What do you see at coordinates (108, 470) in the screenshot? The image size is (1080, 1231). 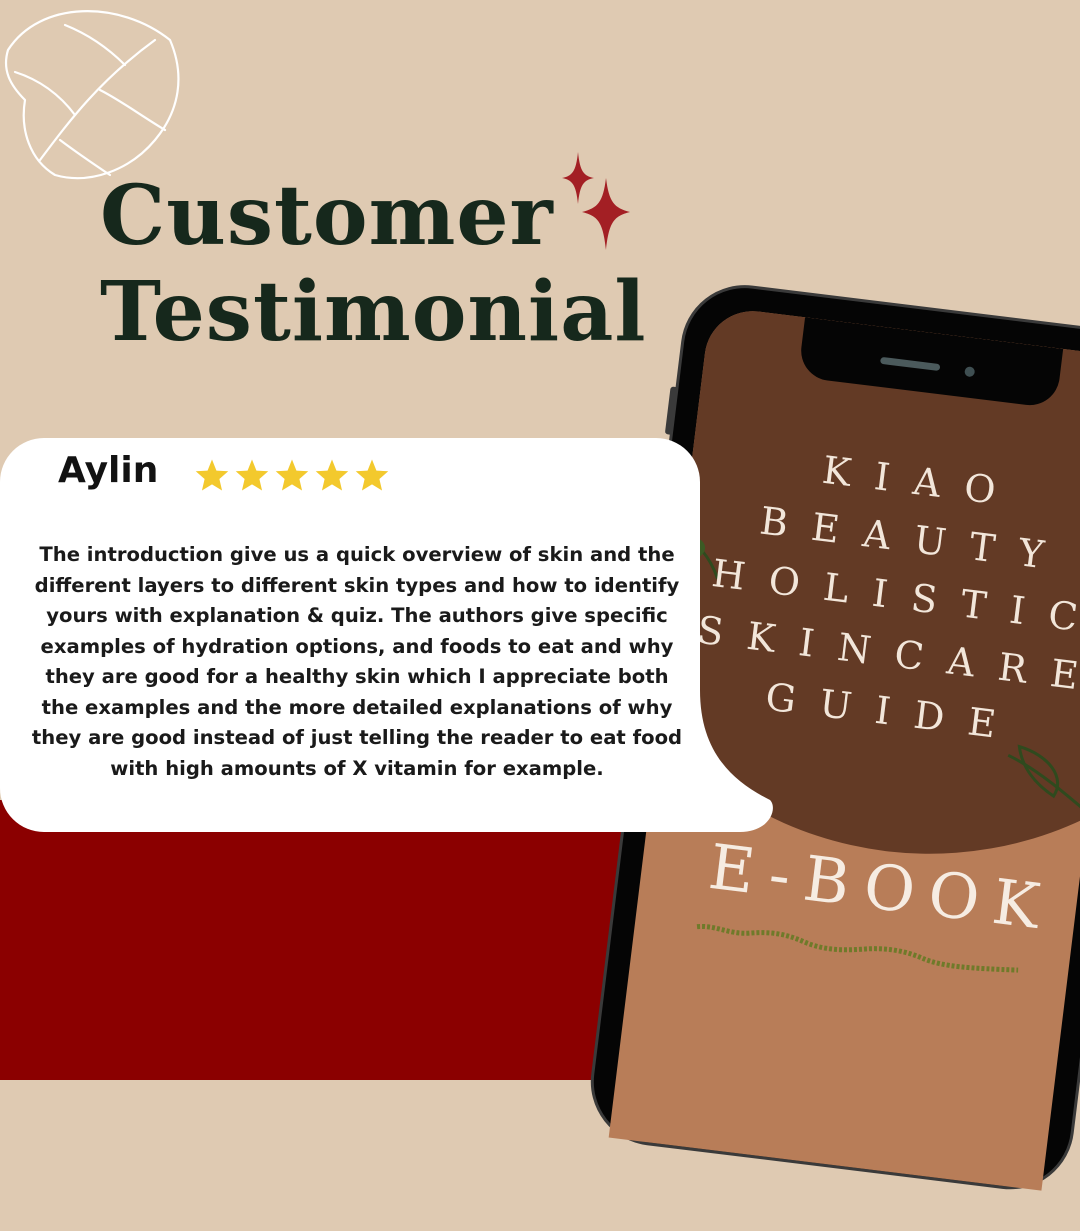 I see `reviewer-name: Aylin` at bounding box center [108, 470].